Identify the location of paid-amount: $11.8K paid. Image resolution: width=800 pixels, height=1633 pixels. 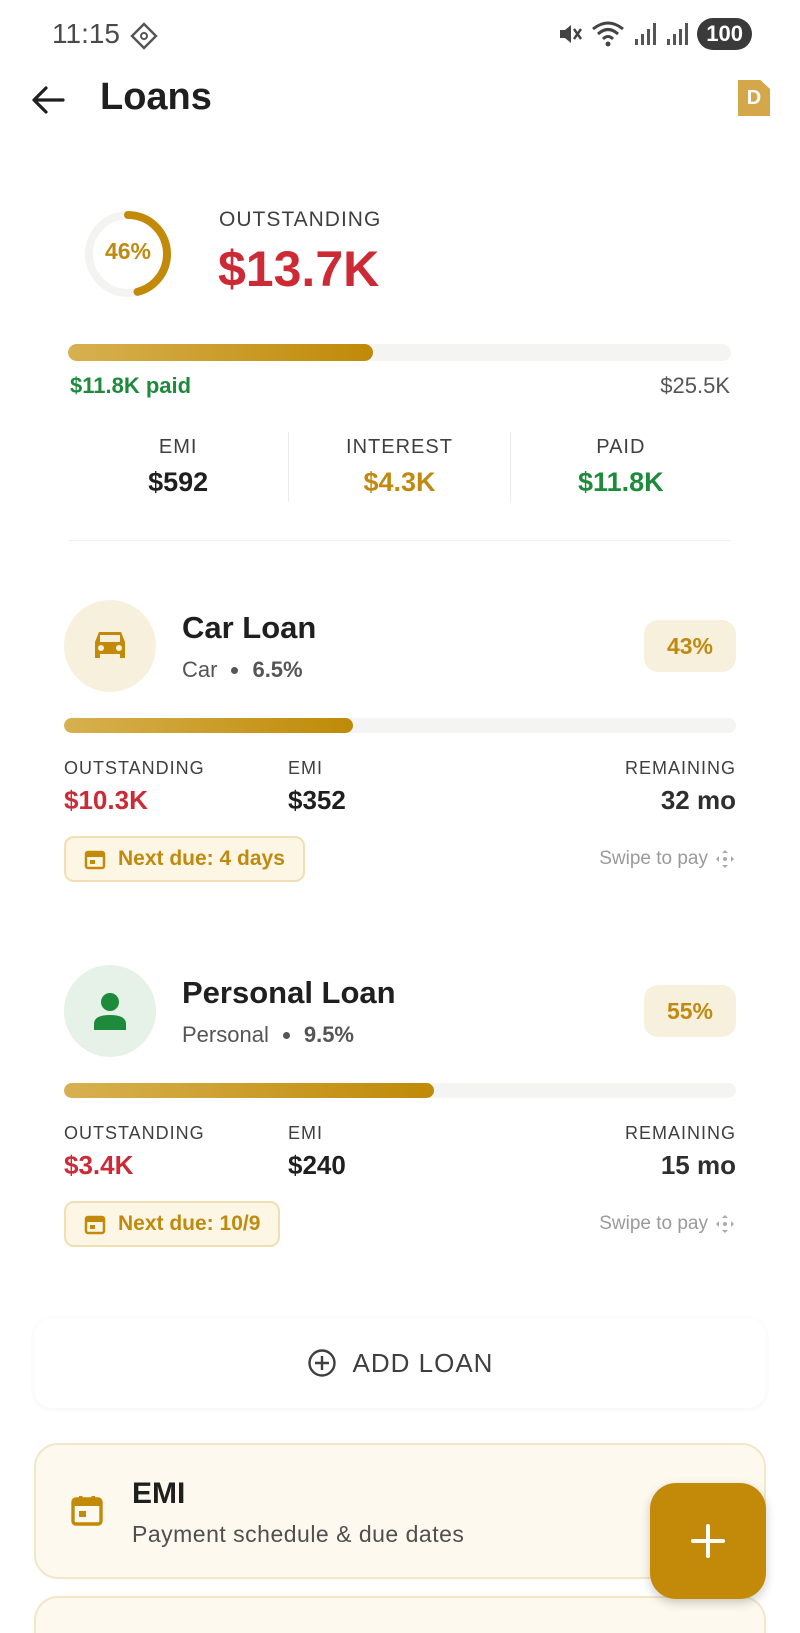
(131, 385).